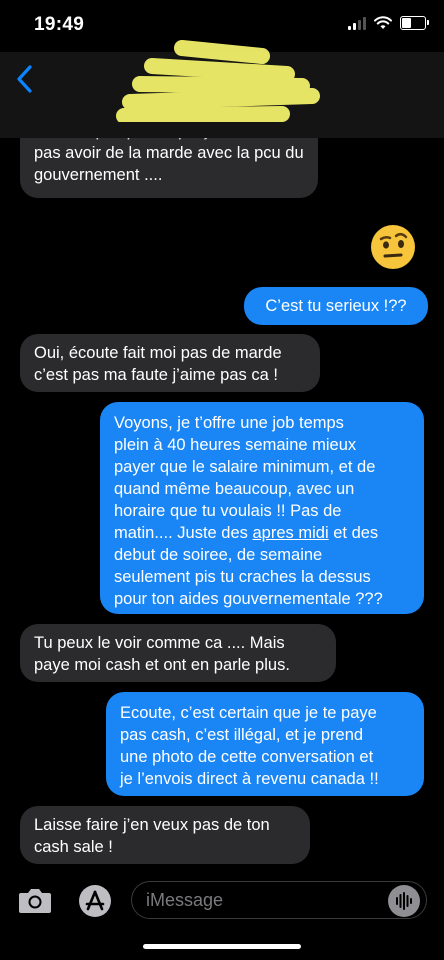  What do you see at coordinates (95, 901) in the screenshot?
I see `app-store-icon` at bounding box center [95, 901].